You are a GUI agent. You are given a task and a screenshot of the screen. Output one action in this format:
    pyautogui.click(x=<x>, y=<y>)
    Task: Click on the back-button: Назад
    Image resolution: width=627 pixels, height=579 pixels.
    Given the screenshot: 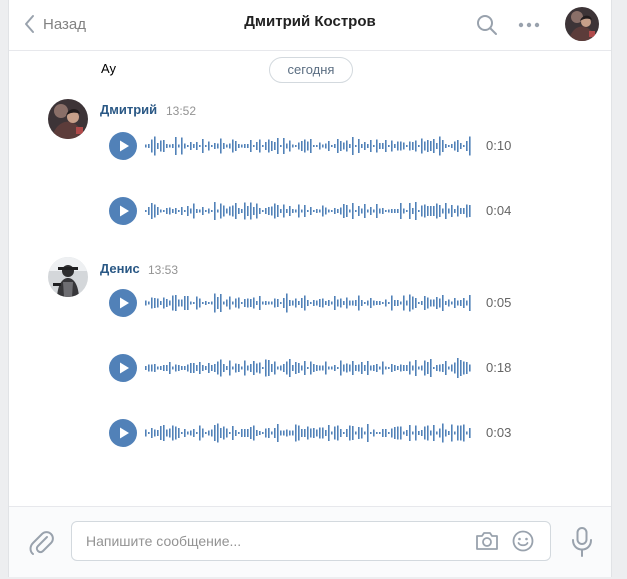 What is the action you would take?
    pyautogui.click(x=54, y=24)
    